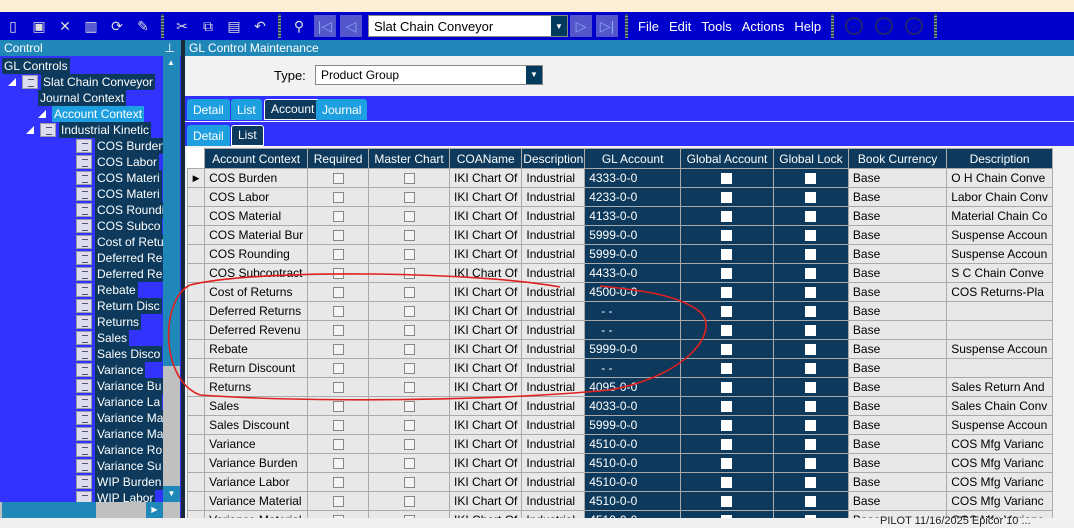 This screenshot has height=528, width=1074. What do you see at coordinates (999, 425) in the screenshot?
I see `account-description-cell: Suspense Accoun` at bounding box center [999, 425].